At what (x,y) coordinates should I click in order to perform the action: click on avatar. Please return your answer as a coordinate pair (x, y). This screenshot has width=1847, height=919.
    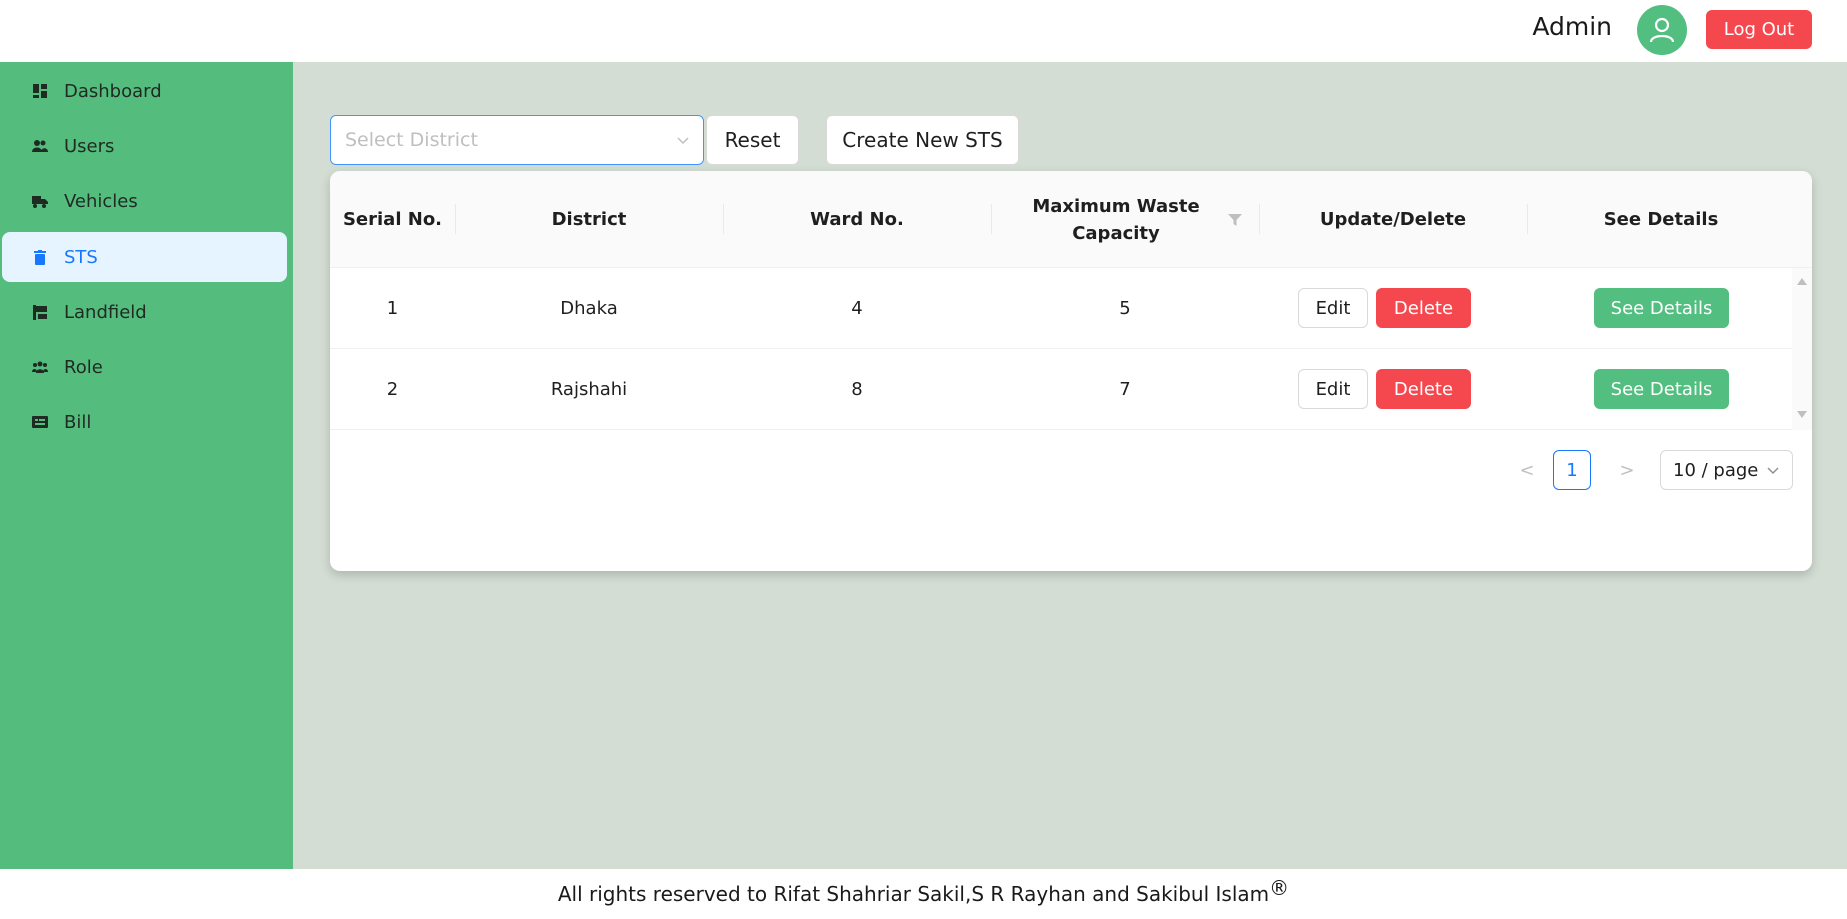
    Looking at the image, I should click on (1662, 30).